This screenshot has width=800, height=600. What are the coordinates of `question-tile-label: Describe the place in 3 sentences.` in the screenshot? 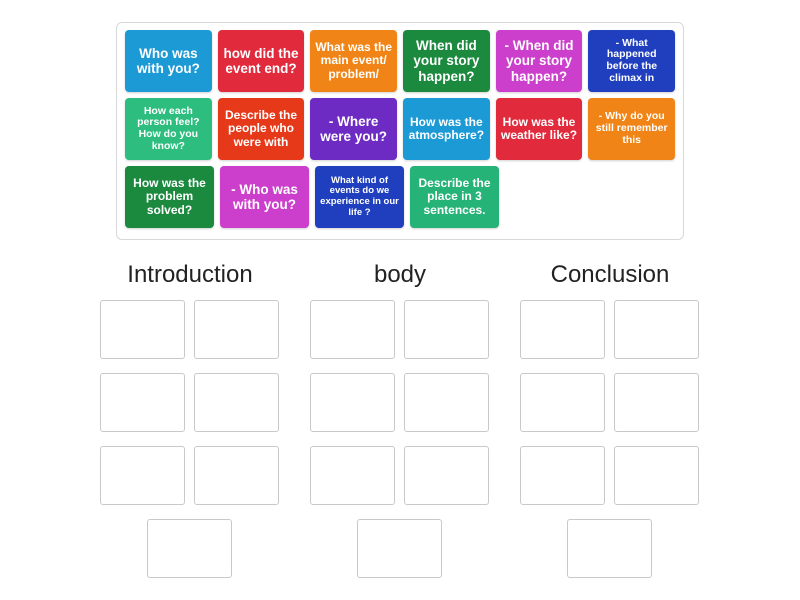 It's located at (454, 196).